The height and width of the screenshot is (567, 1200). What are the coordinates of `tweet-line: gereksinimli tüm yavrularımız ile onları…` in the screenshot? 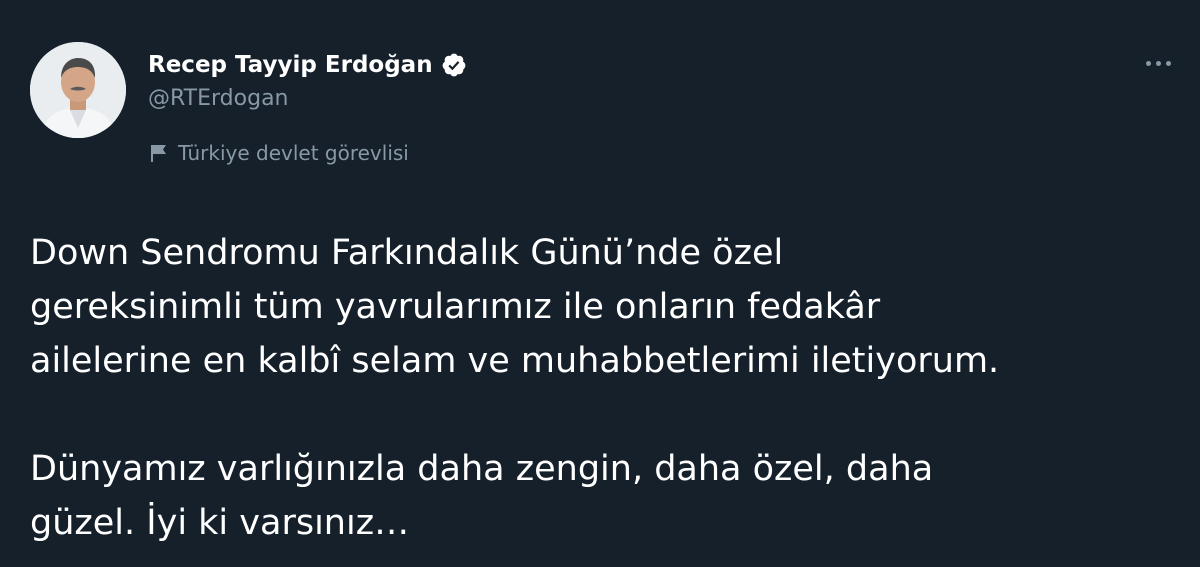 It's located at (455, 307).